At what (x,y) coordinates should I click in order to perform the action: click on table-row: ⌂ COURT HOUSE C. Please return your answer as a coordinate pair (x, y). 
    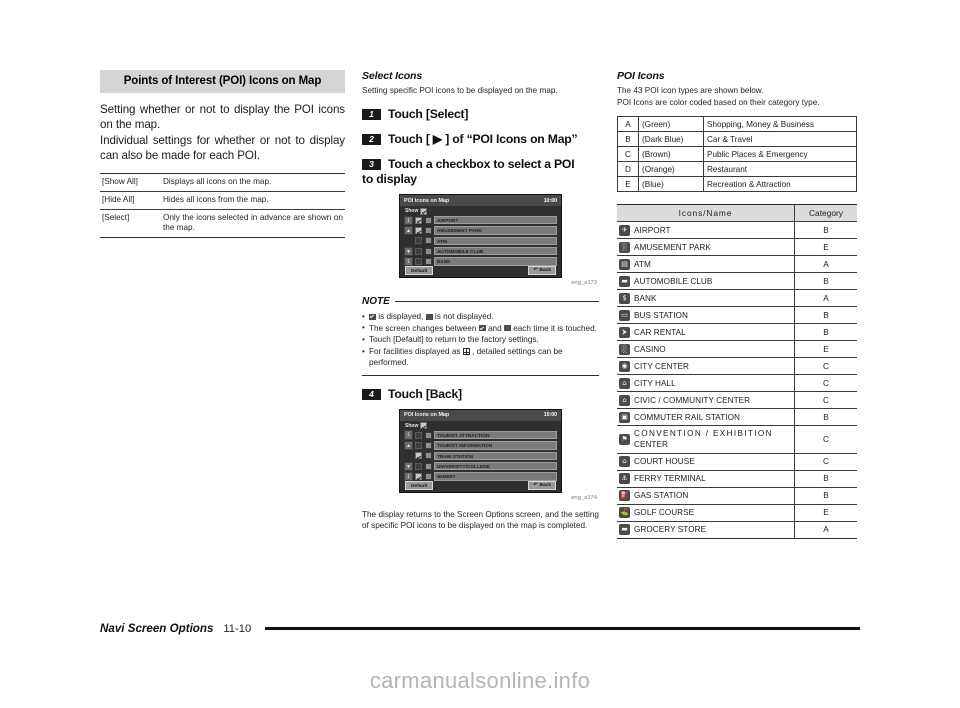
    Looking at the image, I should click on (737, 462).